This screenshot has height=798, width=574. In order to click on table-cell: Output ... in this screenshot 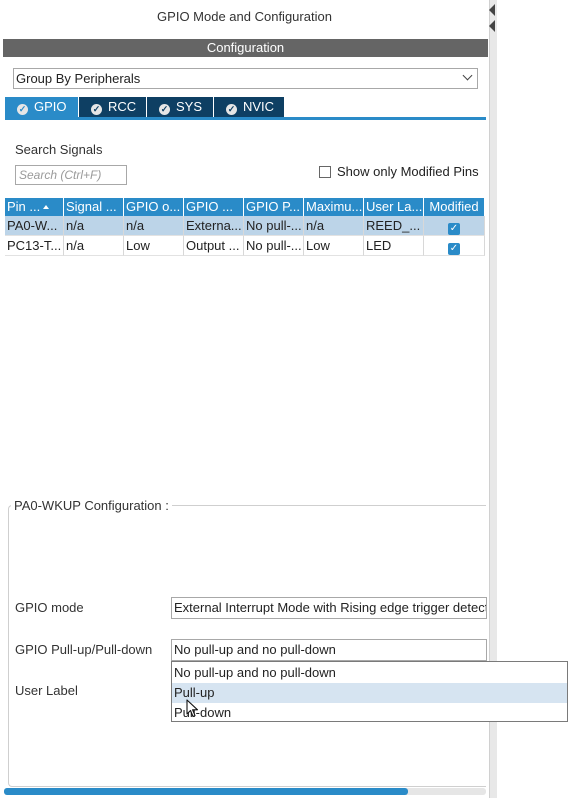, I will do `click(214, 246)`.